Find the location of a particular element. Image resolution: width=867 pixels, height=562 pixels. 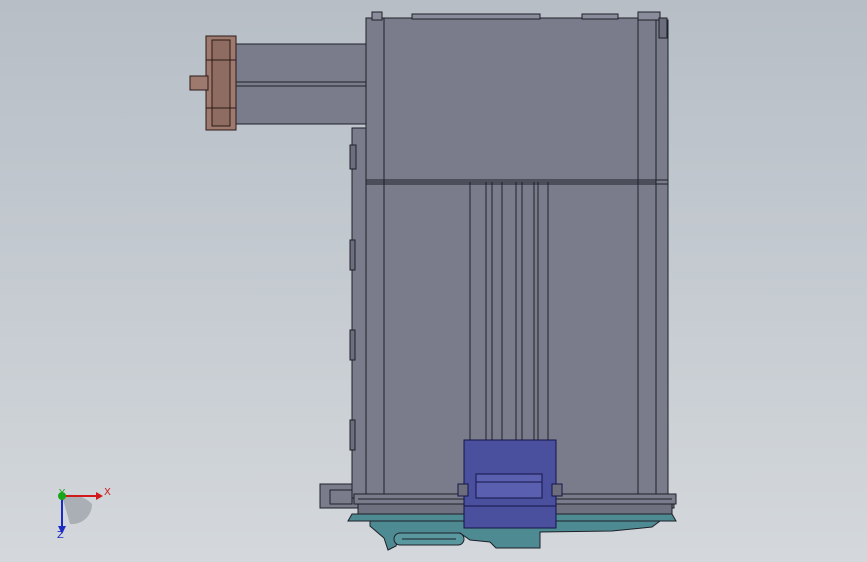

axis-x-label: X is located at coordinates (107, 492).